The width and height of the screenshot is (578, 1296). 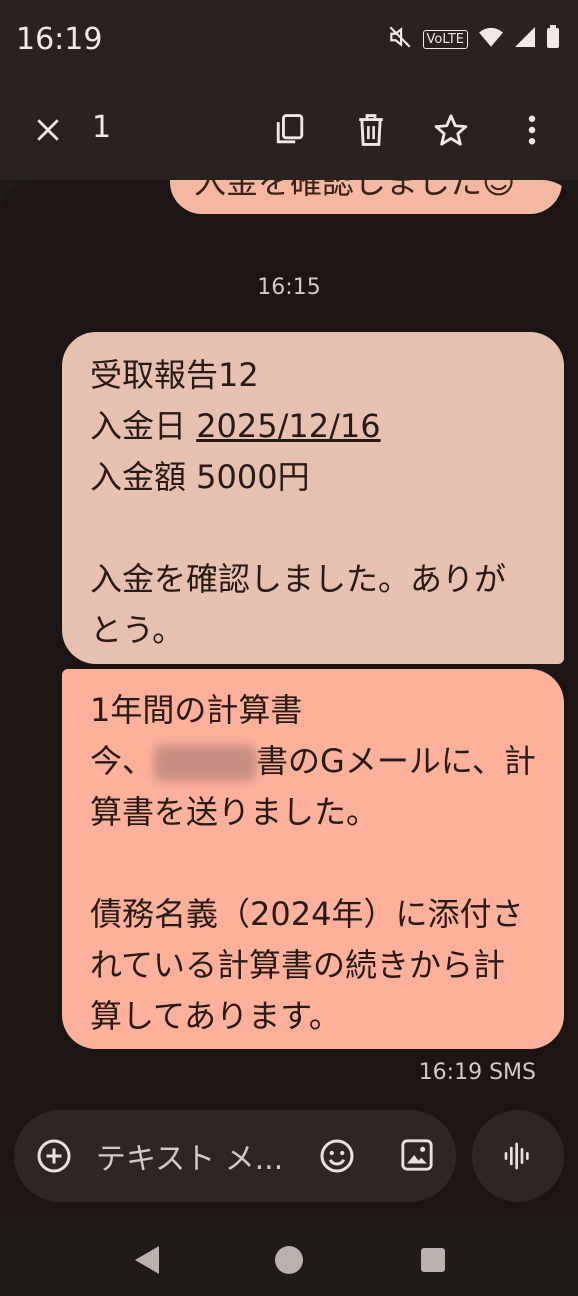 I want to click on star-button, so click(x=451, y=130).